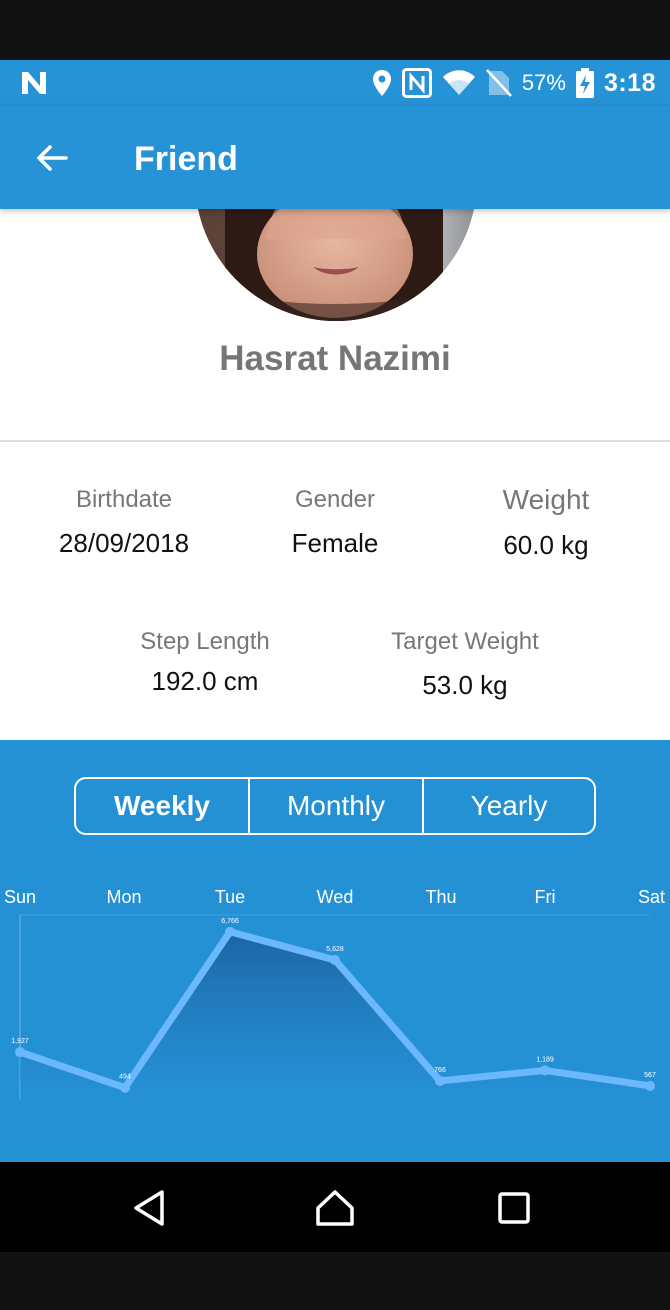 This screenshot has width=670, height=1310. What do you see at coordinates (20, 897) in the screenshot?
I see `x-tick-label: Sun` at bounding box center [20, 897].